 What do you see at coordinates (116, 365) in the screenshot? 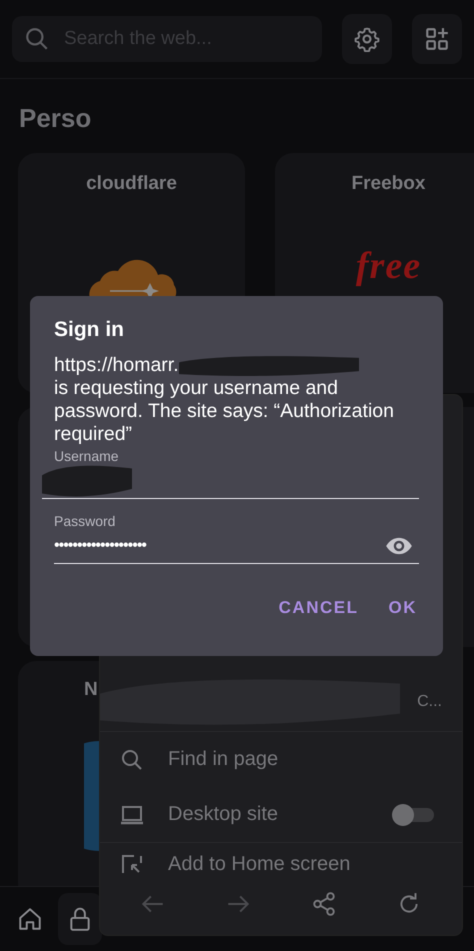
I see `site-url: https://homarr.` at bounding box center [116, 365].